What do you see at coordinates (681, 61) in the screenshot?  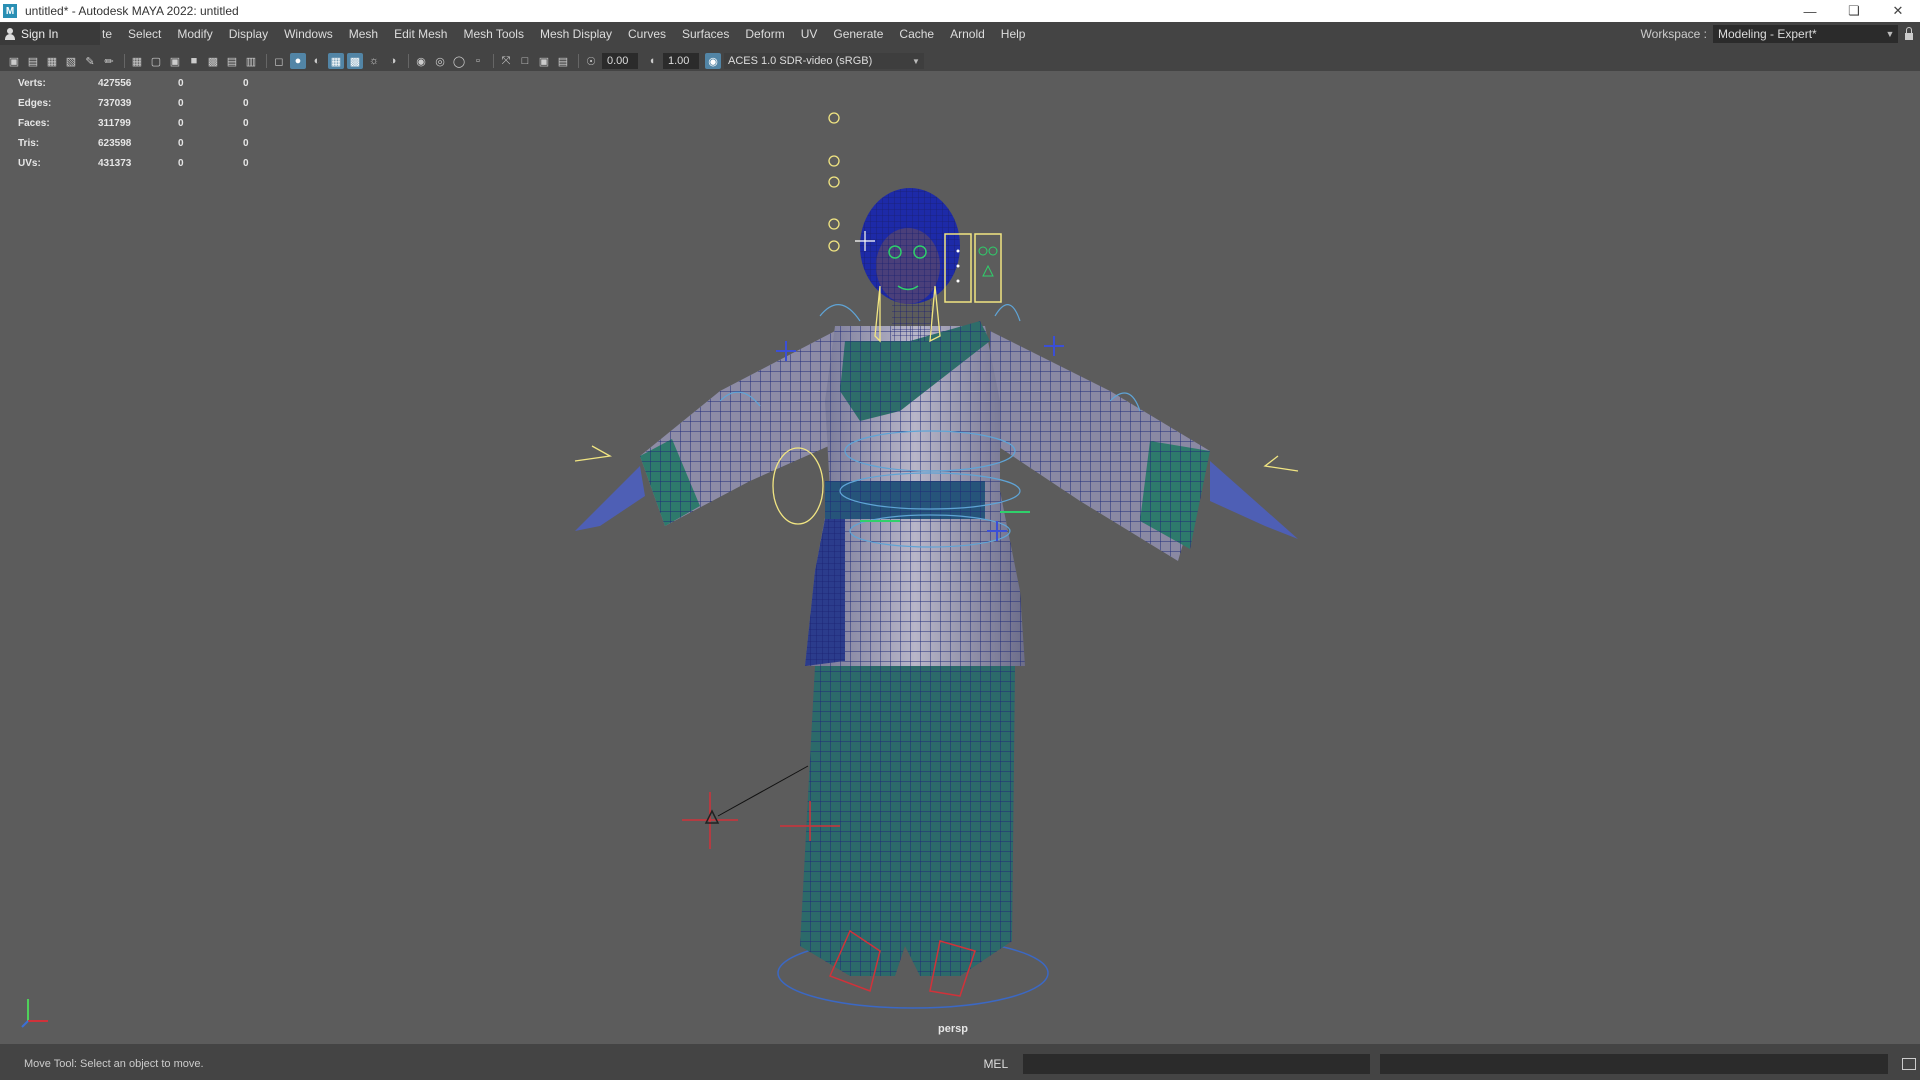 I see `gamma-field: 1.00` at bounding box center [681, 61].